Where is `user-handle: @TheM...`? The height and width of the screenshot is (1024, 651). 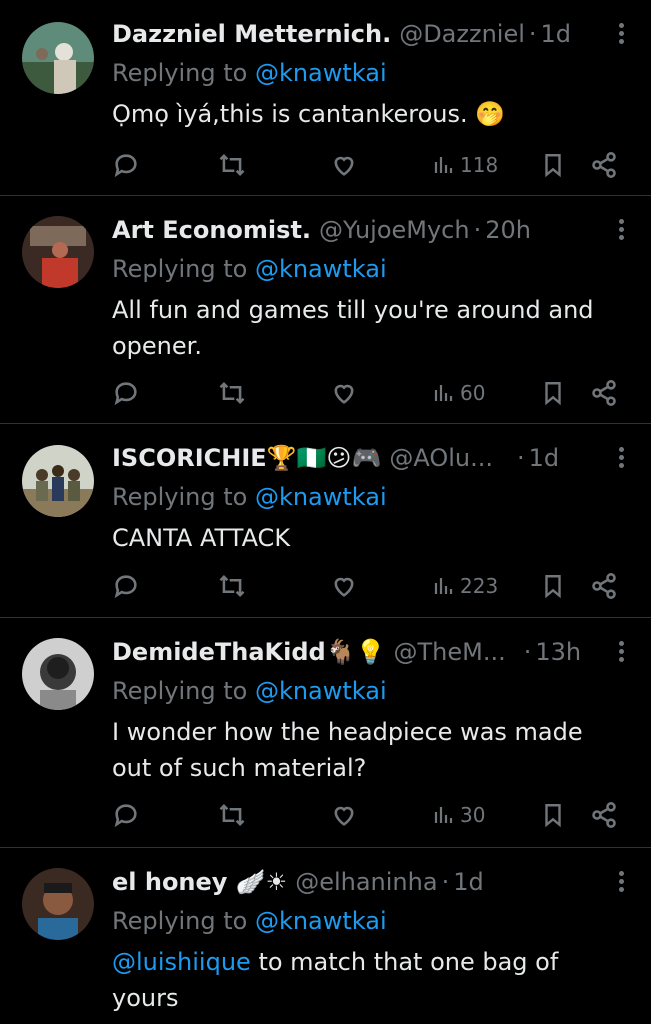 user-handle: @TheM... is located at coordinates (450, 652).